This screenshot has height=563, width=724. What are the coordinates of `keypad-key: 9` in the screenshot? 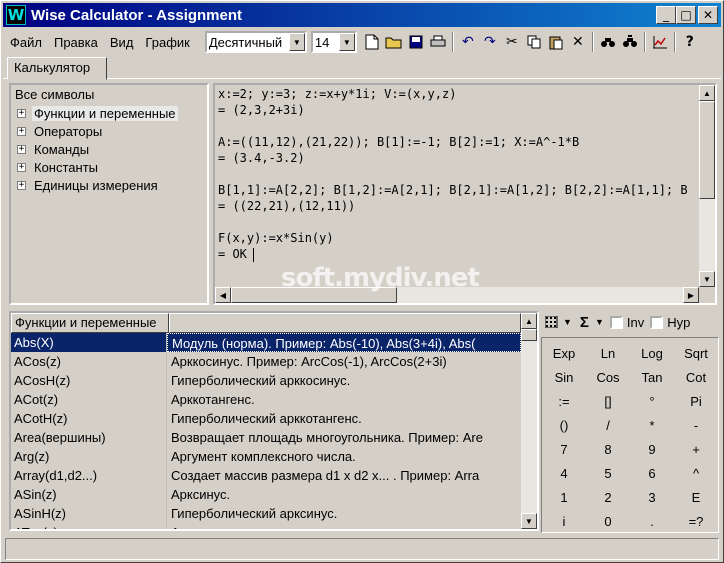 It's located at (652, 450).